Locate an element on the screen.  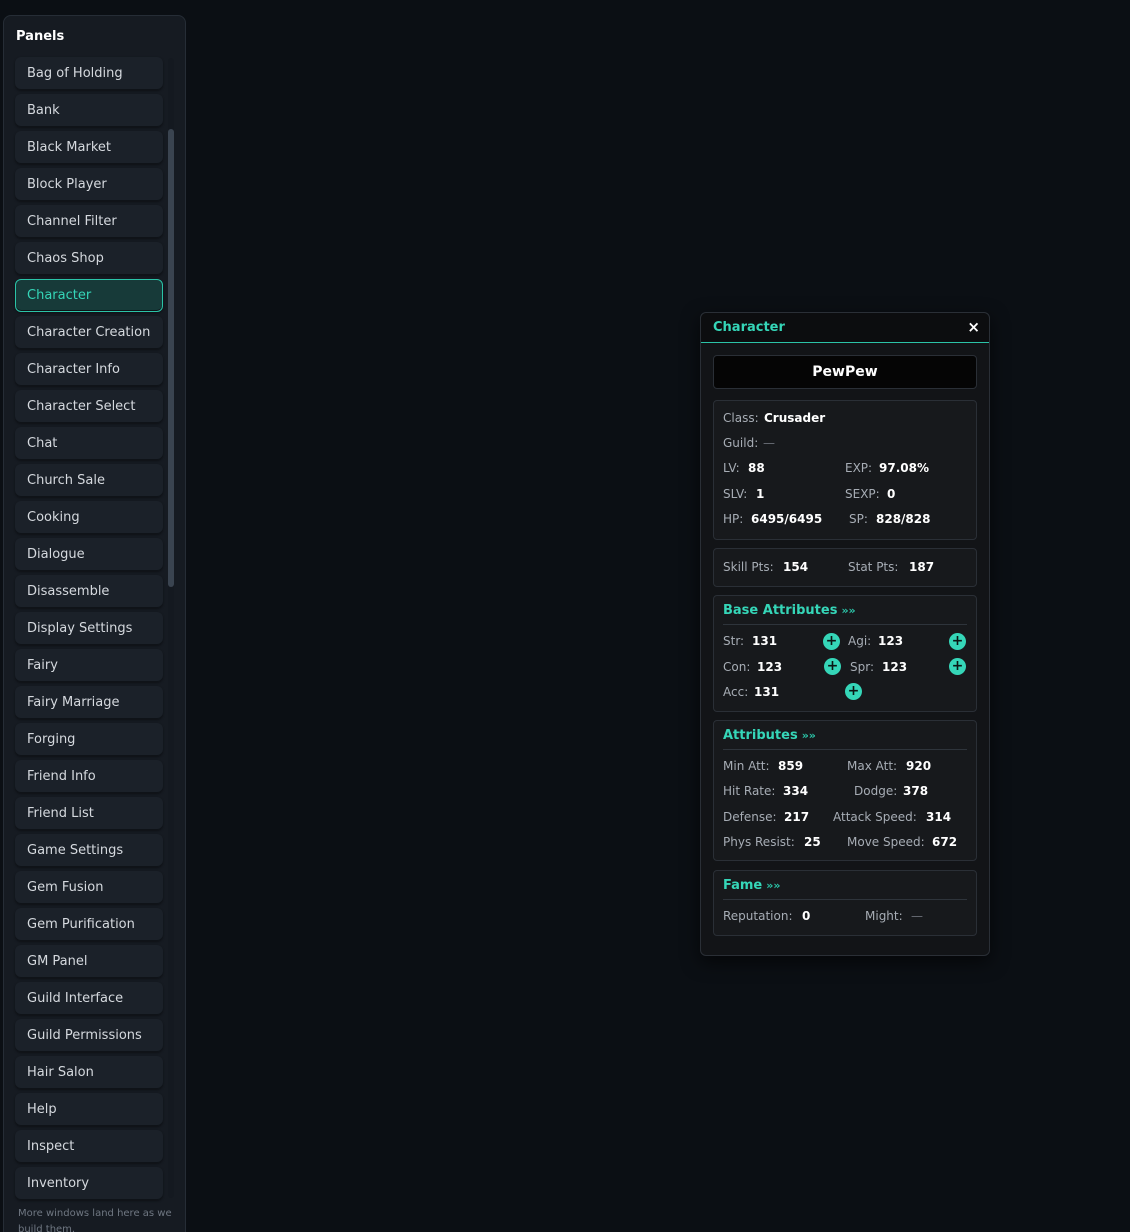
con-value: 123 is located at coordinates (770, 667).